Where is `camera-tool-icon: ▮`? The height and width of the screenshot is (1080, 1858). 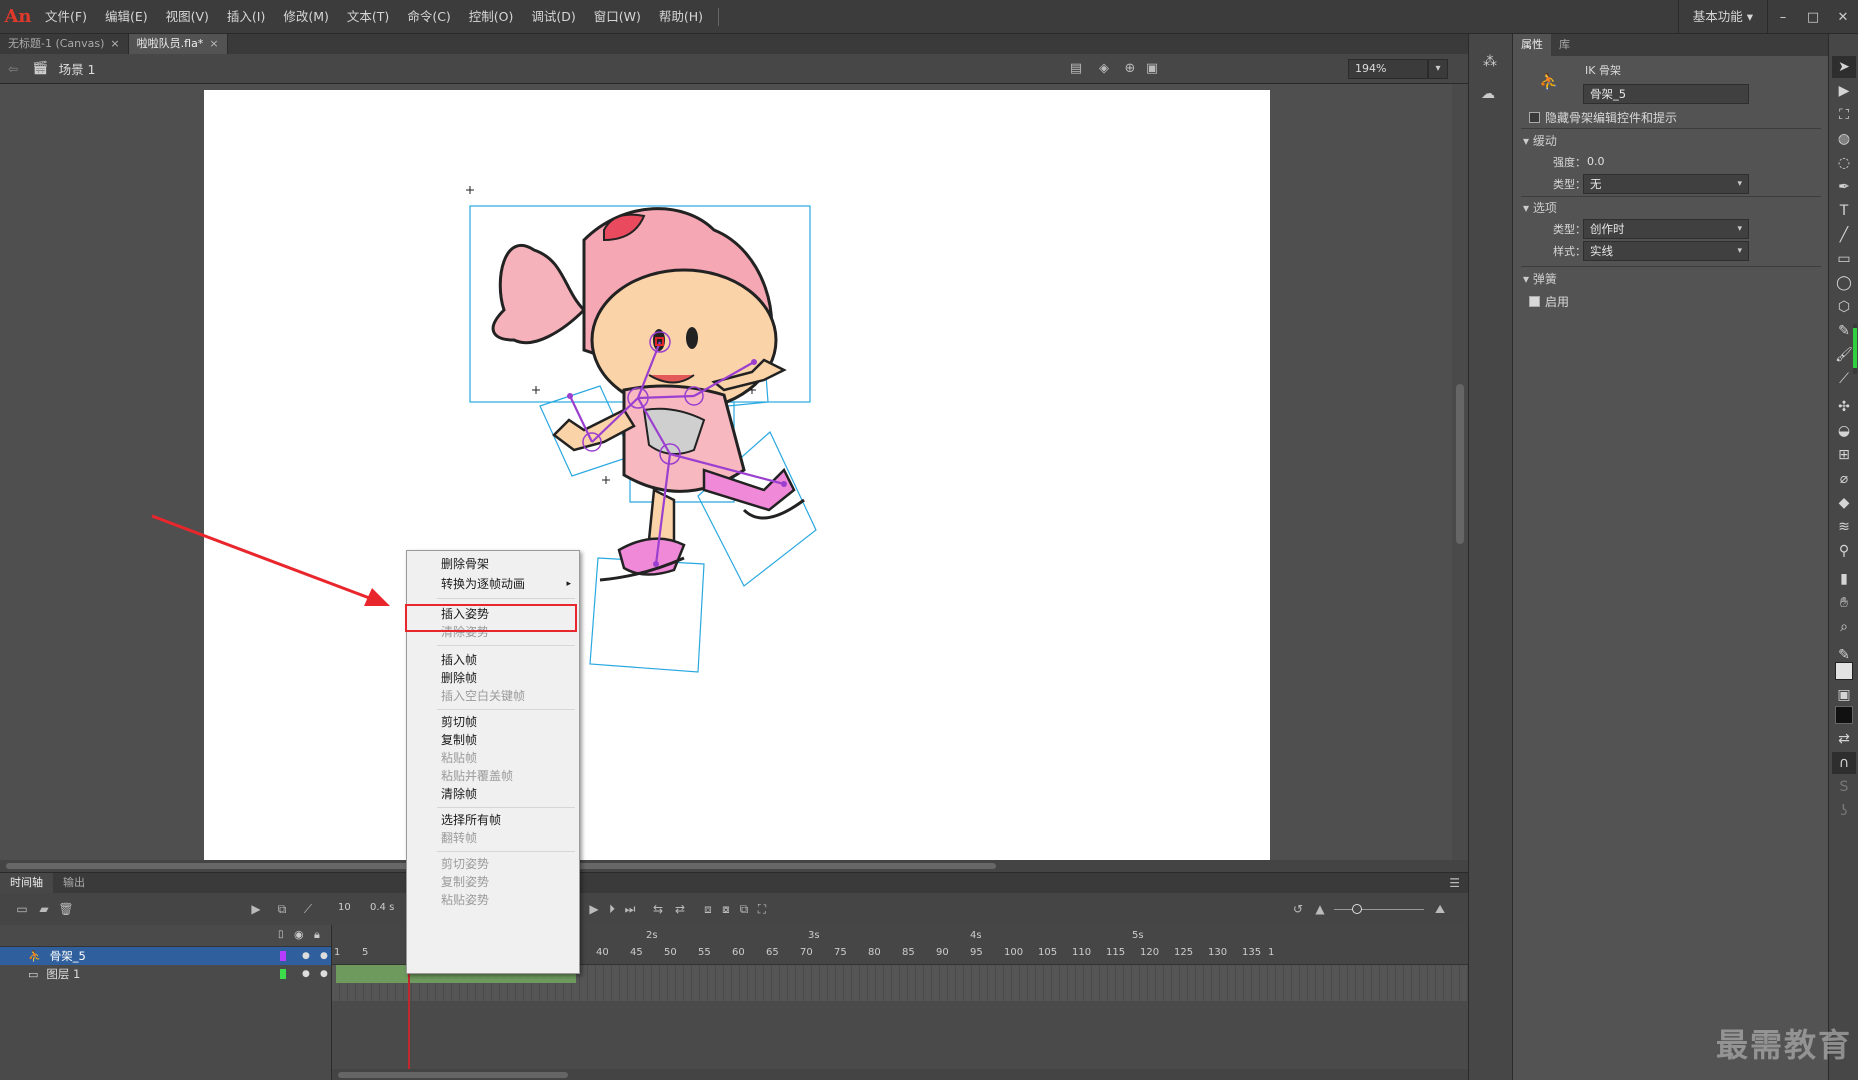 camera-tool-icon: ▮ is located at coordinates (1844, 579).